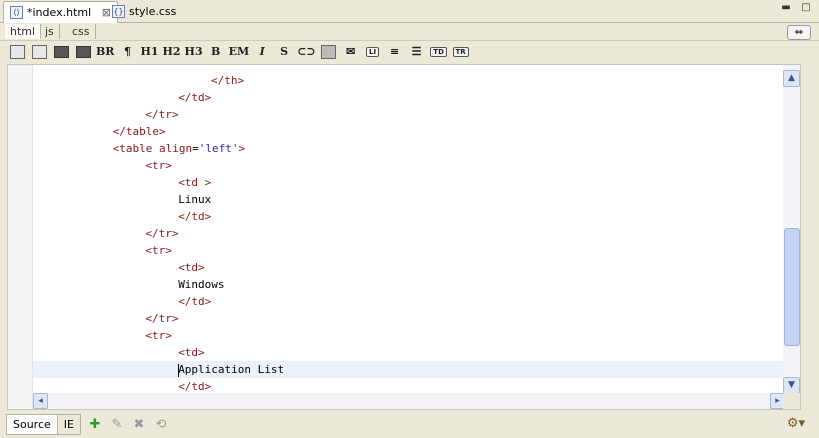  Describe the element at coordinates (95, 425) in the screenshot. I see `add-icon: ✚` at that location.